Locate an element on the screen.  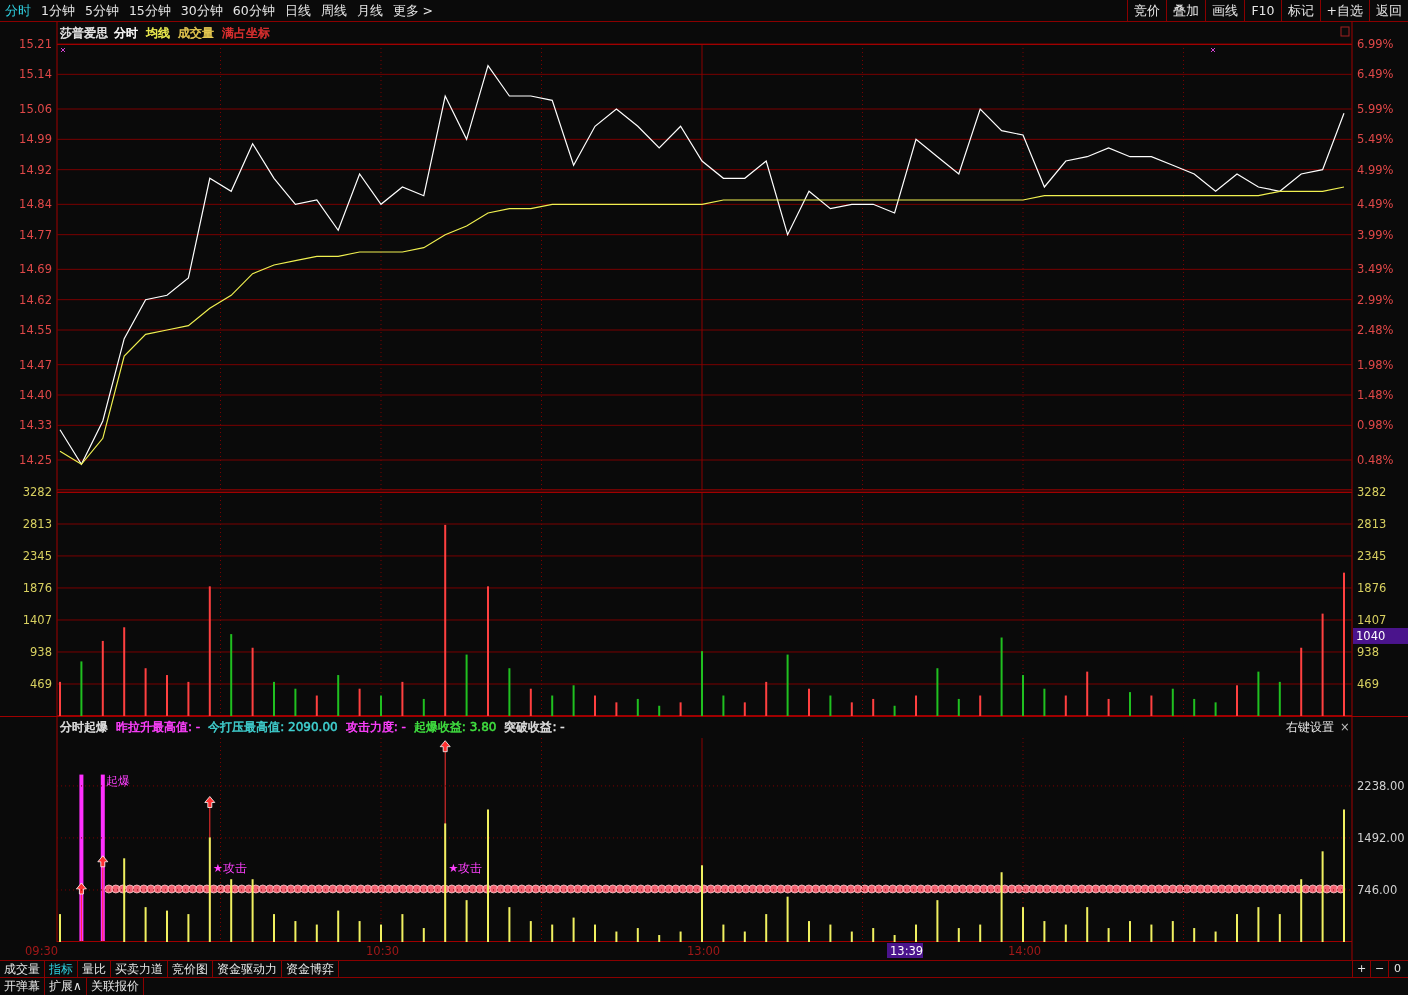
axis-label: 14.62 is located at coordinates (35, 299).